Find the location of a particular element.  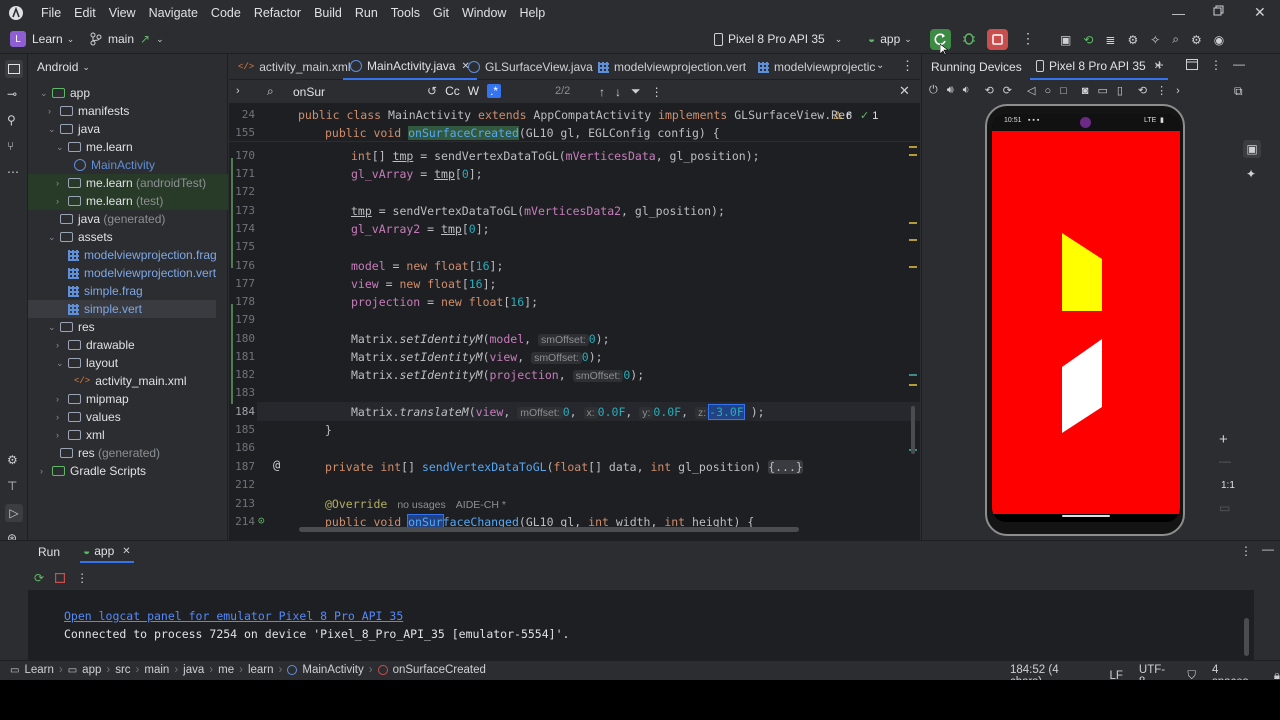

horizontal-scrollbar-thumb is located at coordinates (549, 529).